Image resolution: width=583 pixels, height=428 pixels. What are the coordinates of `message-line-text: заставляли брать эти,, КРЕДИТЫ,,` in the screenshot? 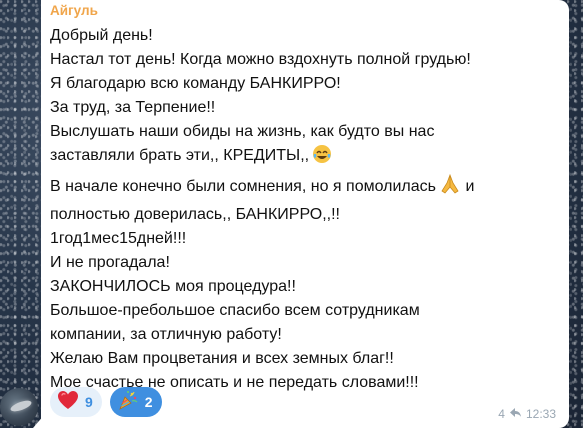 It's located at (180, 156).